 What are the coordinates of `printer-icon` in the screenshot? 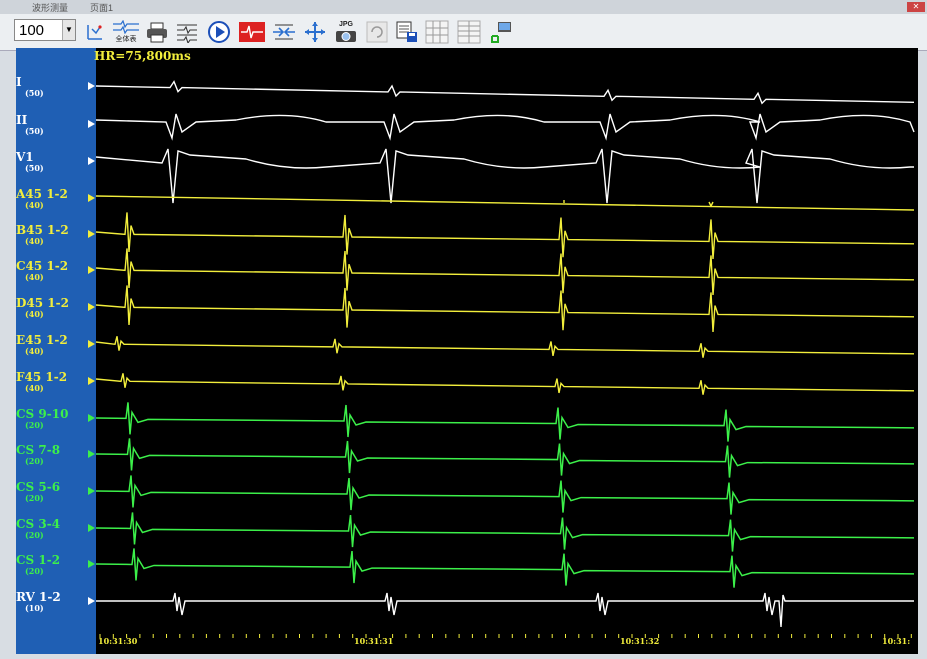 It's located at (157, 32).